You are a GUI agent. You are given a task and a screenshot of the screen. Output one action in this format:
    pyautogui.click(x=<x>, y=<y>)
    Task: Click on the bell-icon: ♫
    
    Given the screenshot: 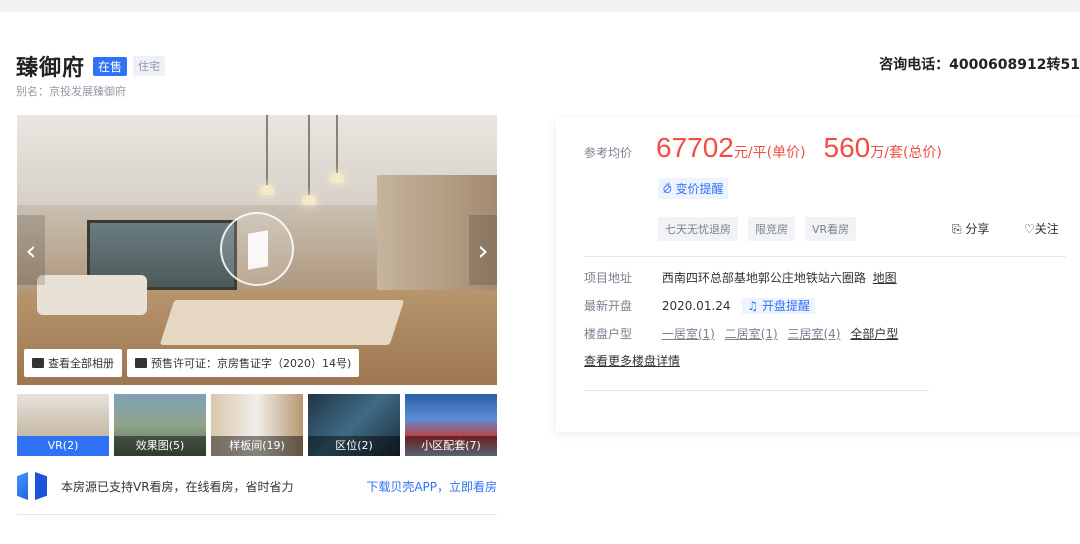 What is the action you would take?
    pyautogui.click(x=754, y=306)
    